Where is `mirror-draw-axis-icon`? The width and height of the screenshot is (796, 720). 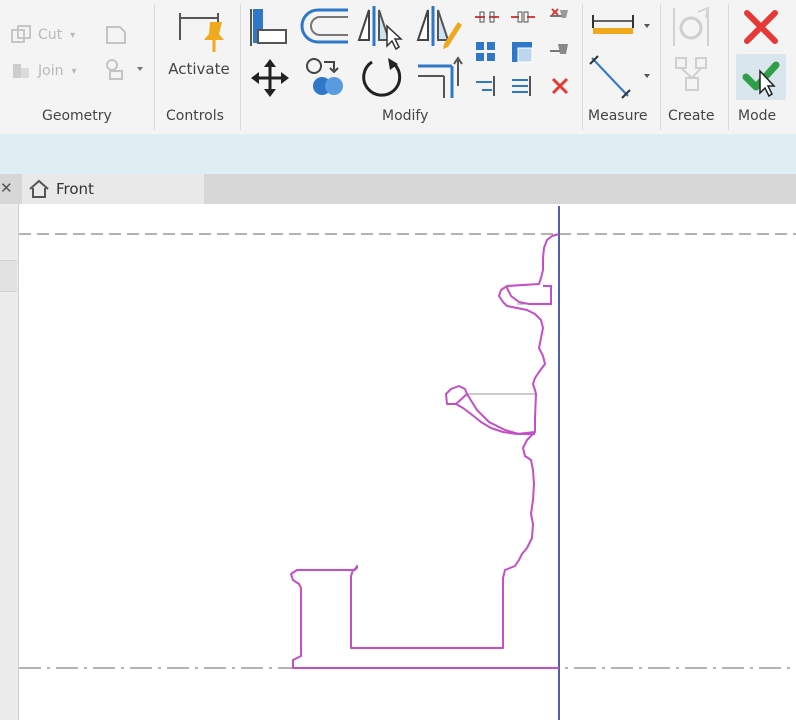 mirror-draw-axis-icon is located at coordinates (439, 27).